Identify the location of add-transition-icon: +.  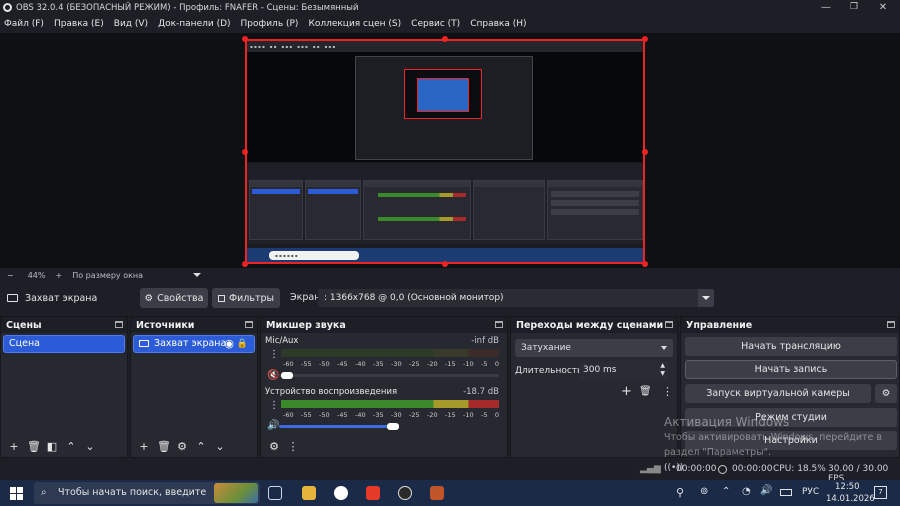
(626, 391).